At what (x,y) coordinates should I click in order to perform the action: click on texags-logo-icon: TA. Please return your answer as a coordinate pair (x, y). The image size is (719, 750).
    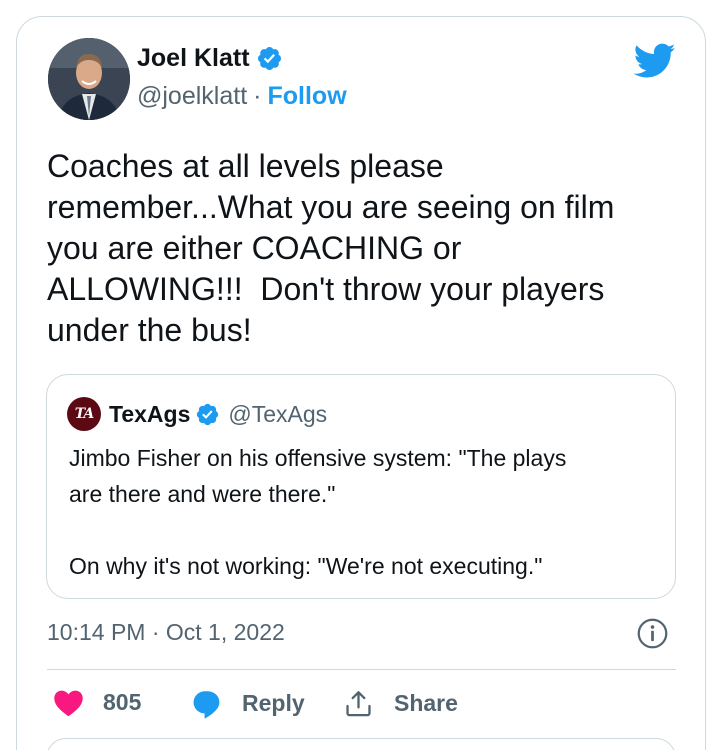
    Looking at the image, I should click on (84, 414).